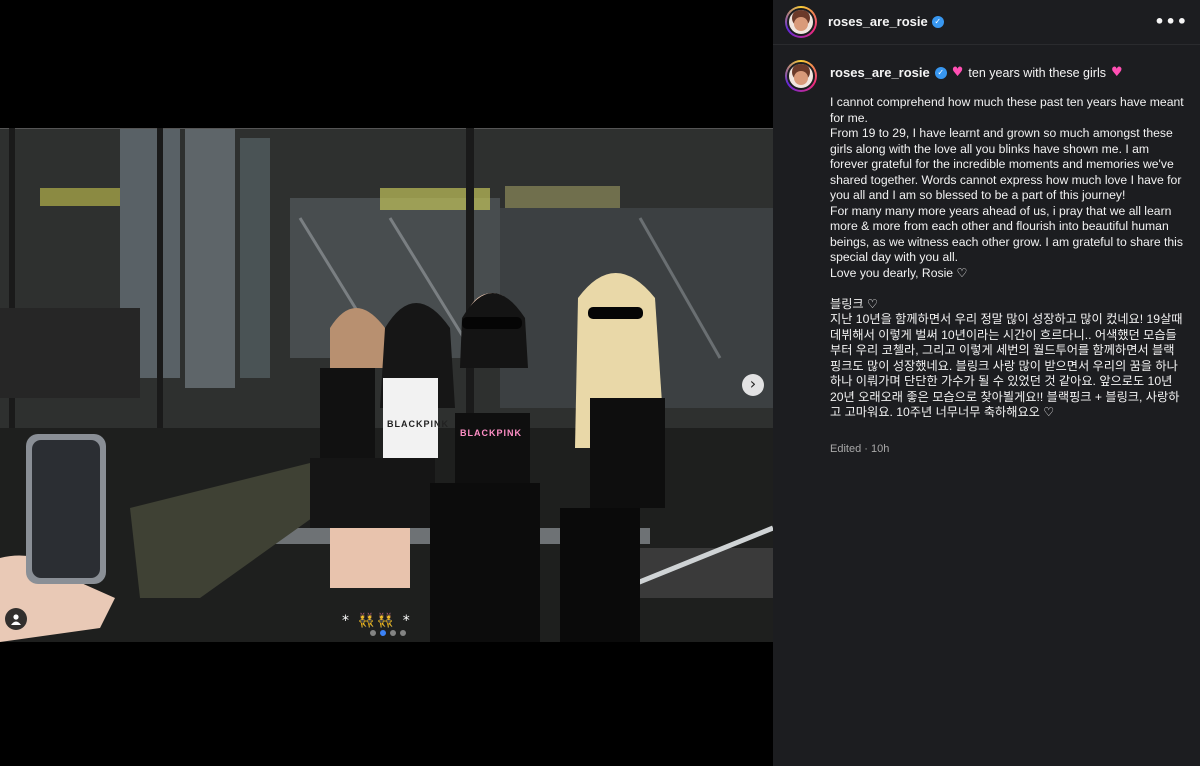 The width and height of the screenshot is (1200, 766). I want to click on user-icon, so click(16, 619).